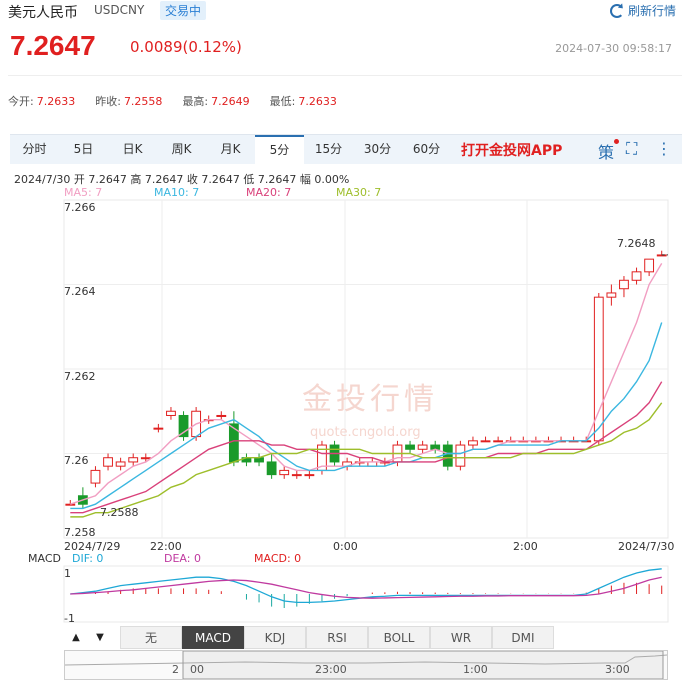 The image size is (682, 684). I want to click on indicator-none-button: 无, so click(151, 637).